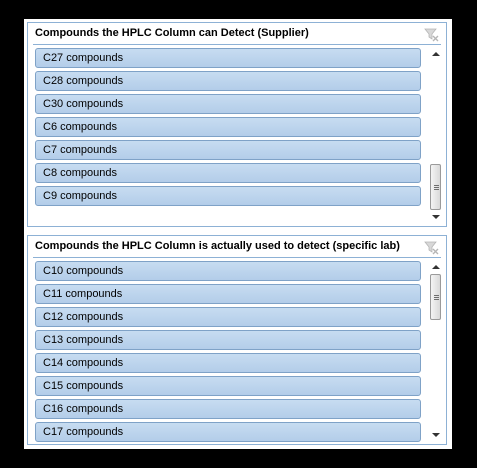 The image size is (477, 468). Describe the element at coordinates (228, 127) in the screenshot. I see `slicer-item: C6 compounds` at that location.